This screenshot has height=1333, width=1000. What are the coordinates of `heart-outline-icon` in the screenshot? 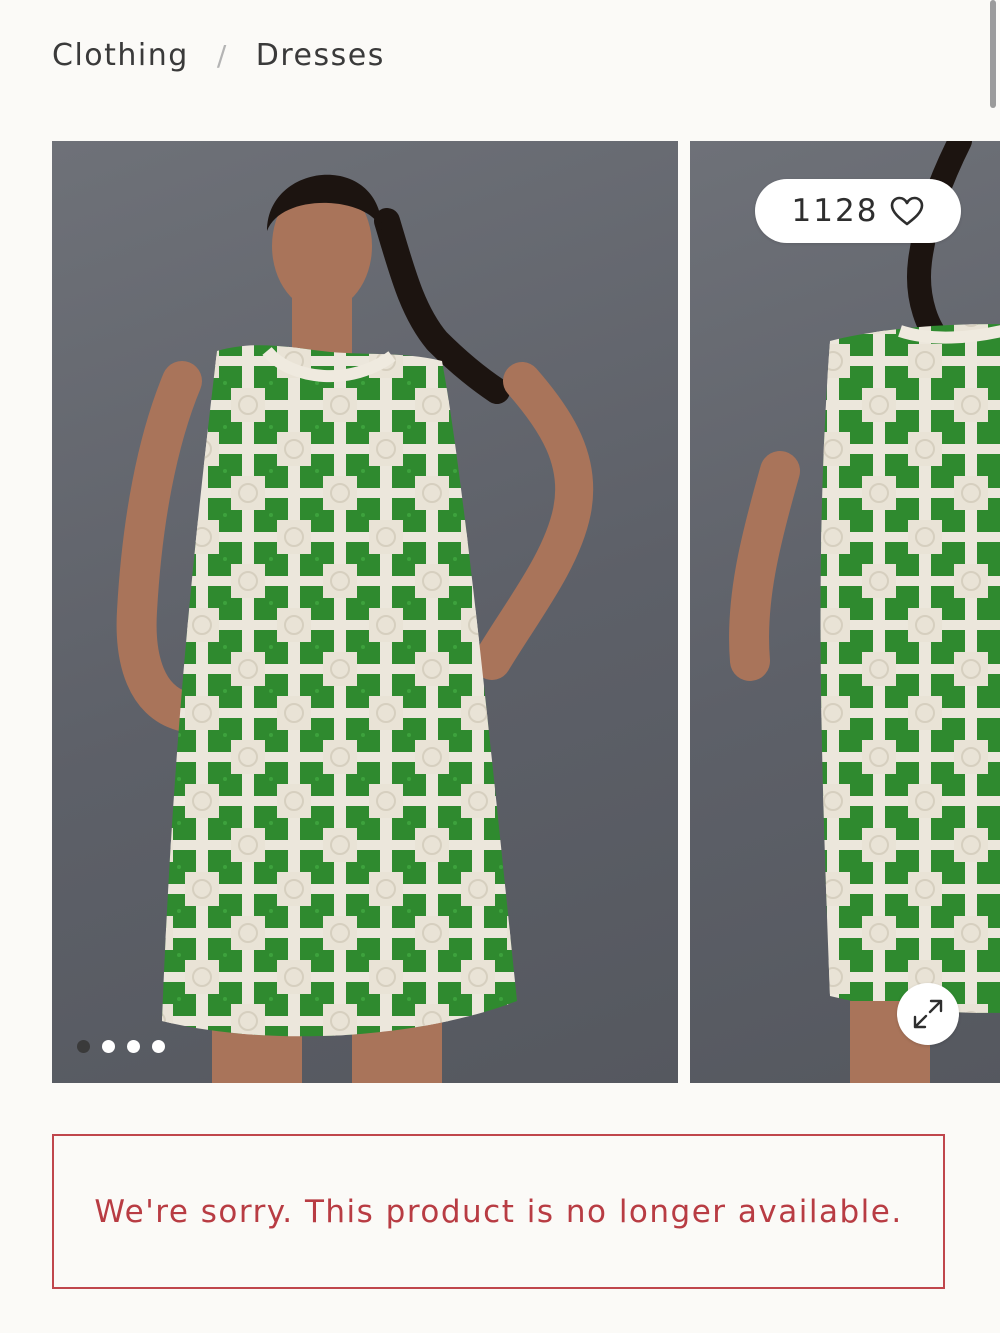 It's located at (907, 211).